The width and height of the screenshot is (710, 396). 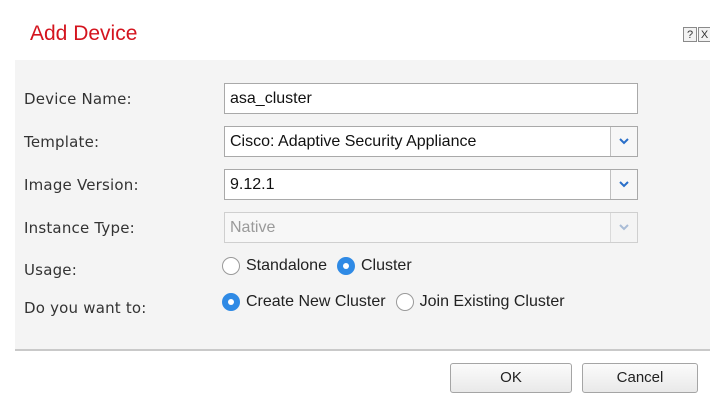 What do you see at coordinates (353, 141) in the screenshot?
I see `template-select-value: Cisco: Adaptive Security Appliance` at bounding box center [353, 141].